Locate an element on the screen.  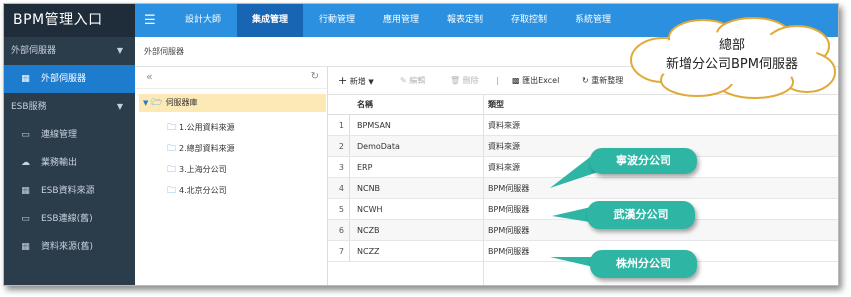
cloud-text: 總部 新增分公司BPM伺服器 is located at coordinates (731, 55).